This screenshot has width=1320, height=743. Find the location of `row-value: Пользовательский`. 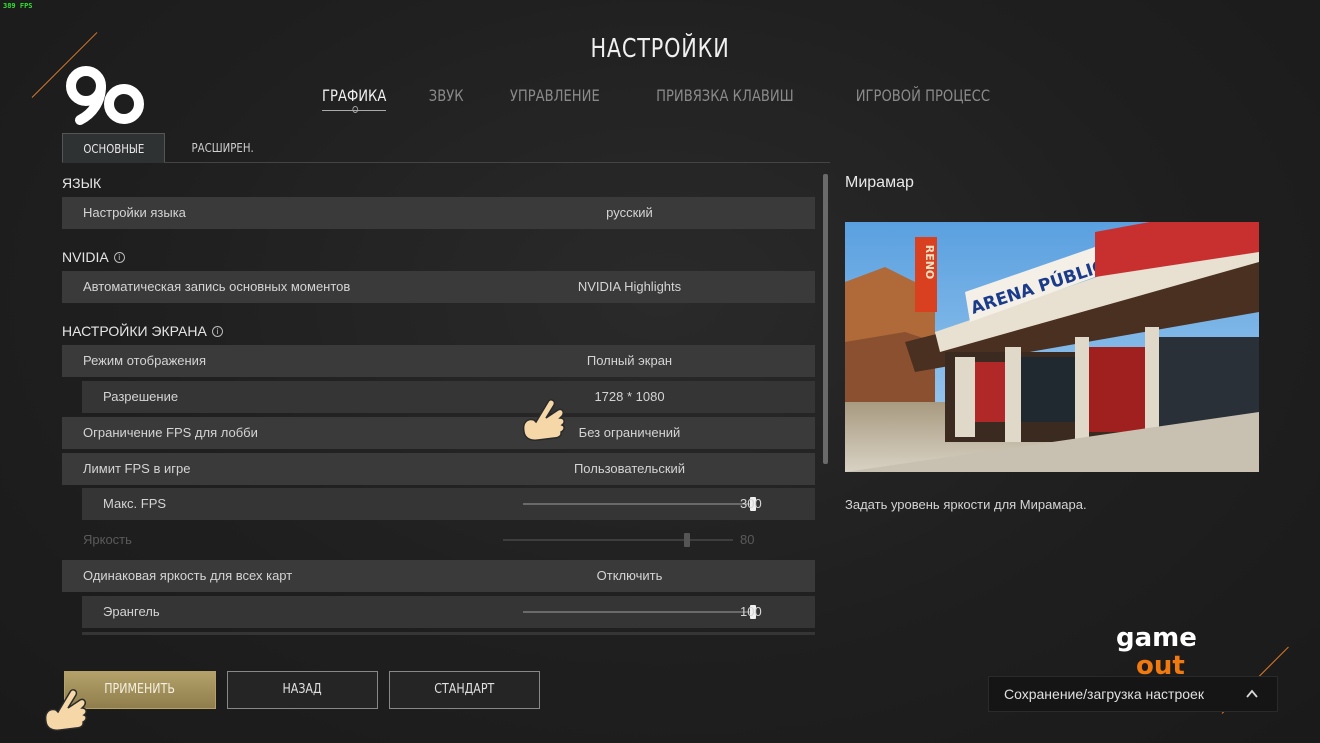

row-value: Пользовательский is located at coordinates (629, 469).